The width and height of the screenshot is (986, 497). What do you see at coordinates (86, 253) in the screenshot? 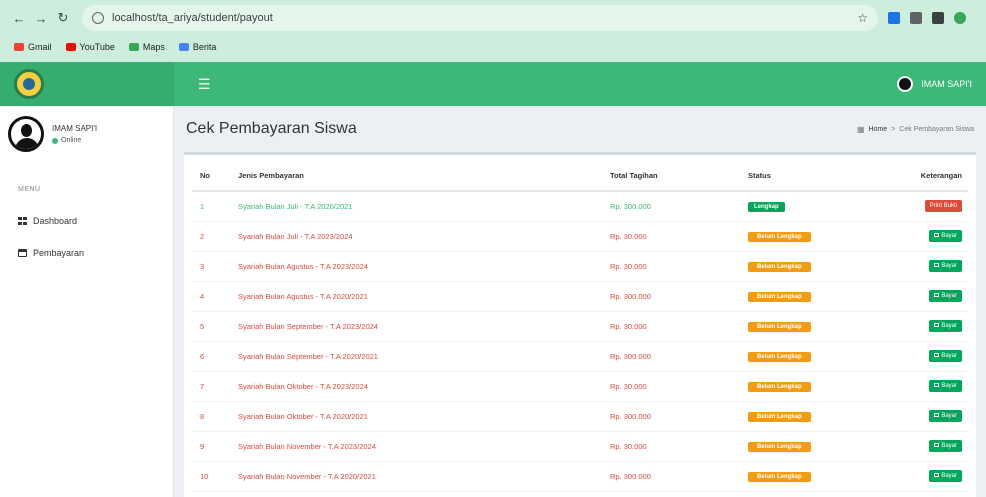
I see `sidebar-item-pembayaran: Pembayaran` at bounding box center [86, 253].